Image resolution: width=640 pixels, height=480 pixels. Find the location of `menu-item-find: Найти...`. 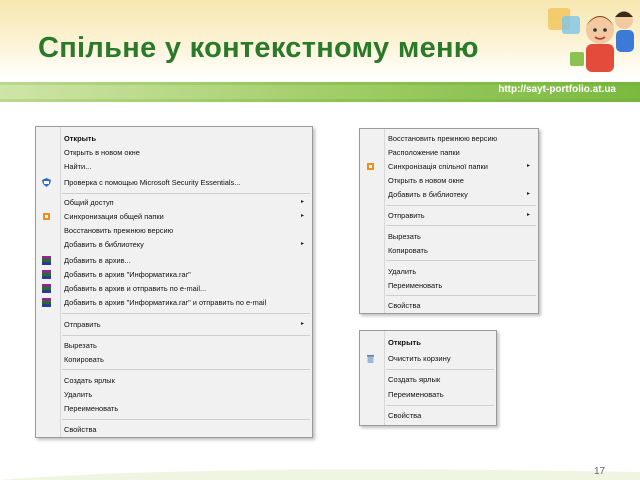

menu-item-find: Найти... is located at coordinates (174, 166).